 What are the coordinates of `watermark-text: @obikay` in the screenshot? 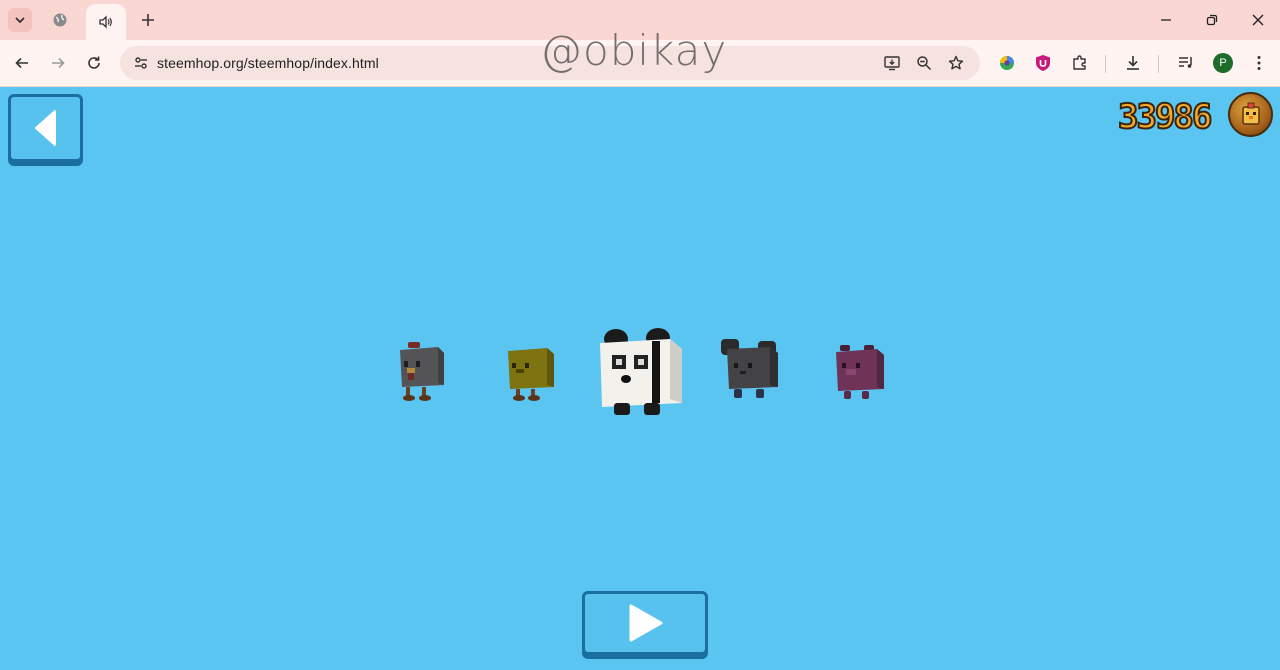 It's located at (634, 50).